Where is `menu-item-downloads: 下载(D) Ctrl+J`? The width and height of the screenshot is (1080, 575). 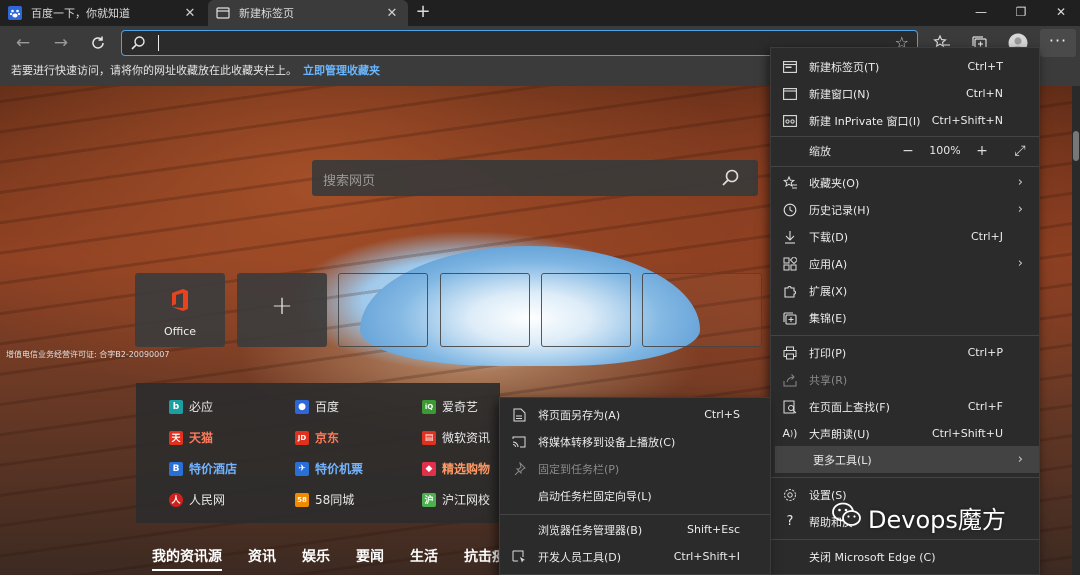
menu-item-downloads: 下载(D) Ctrl+J is located at coordinates (905, 236).